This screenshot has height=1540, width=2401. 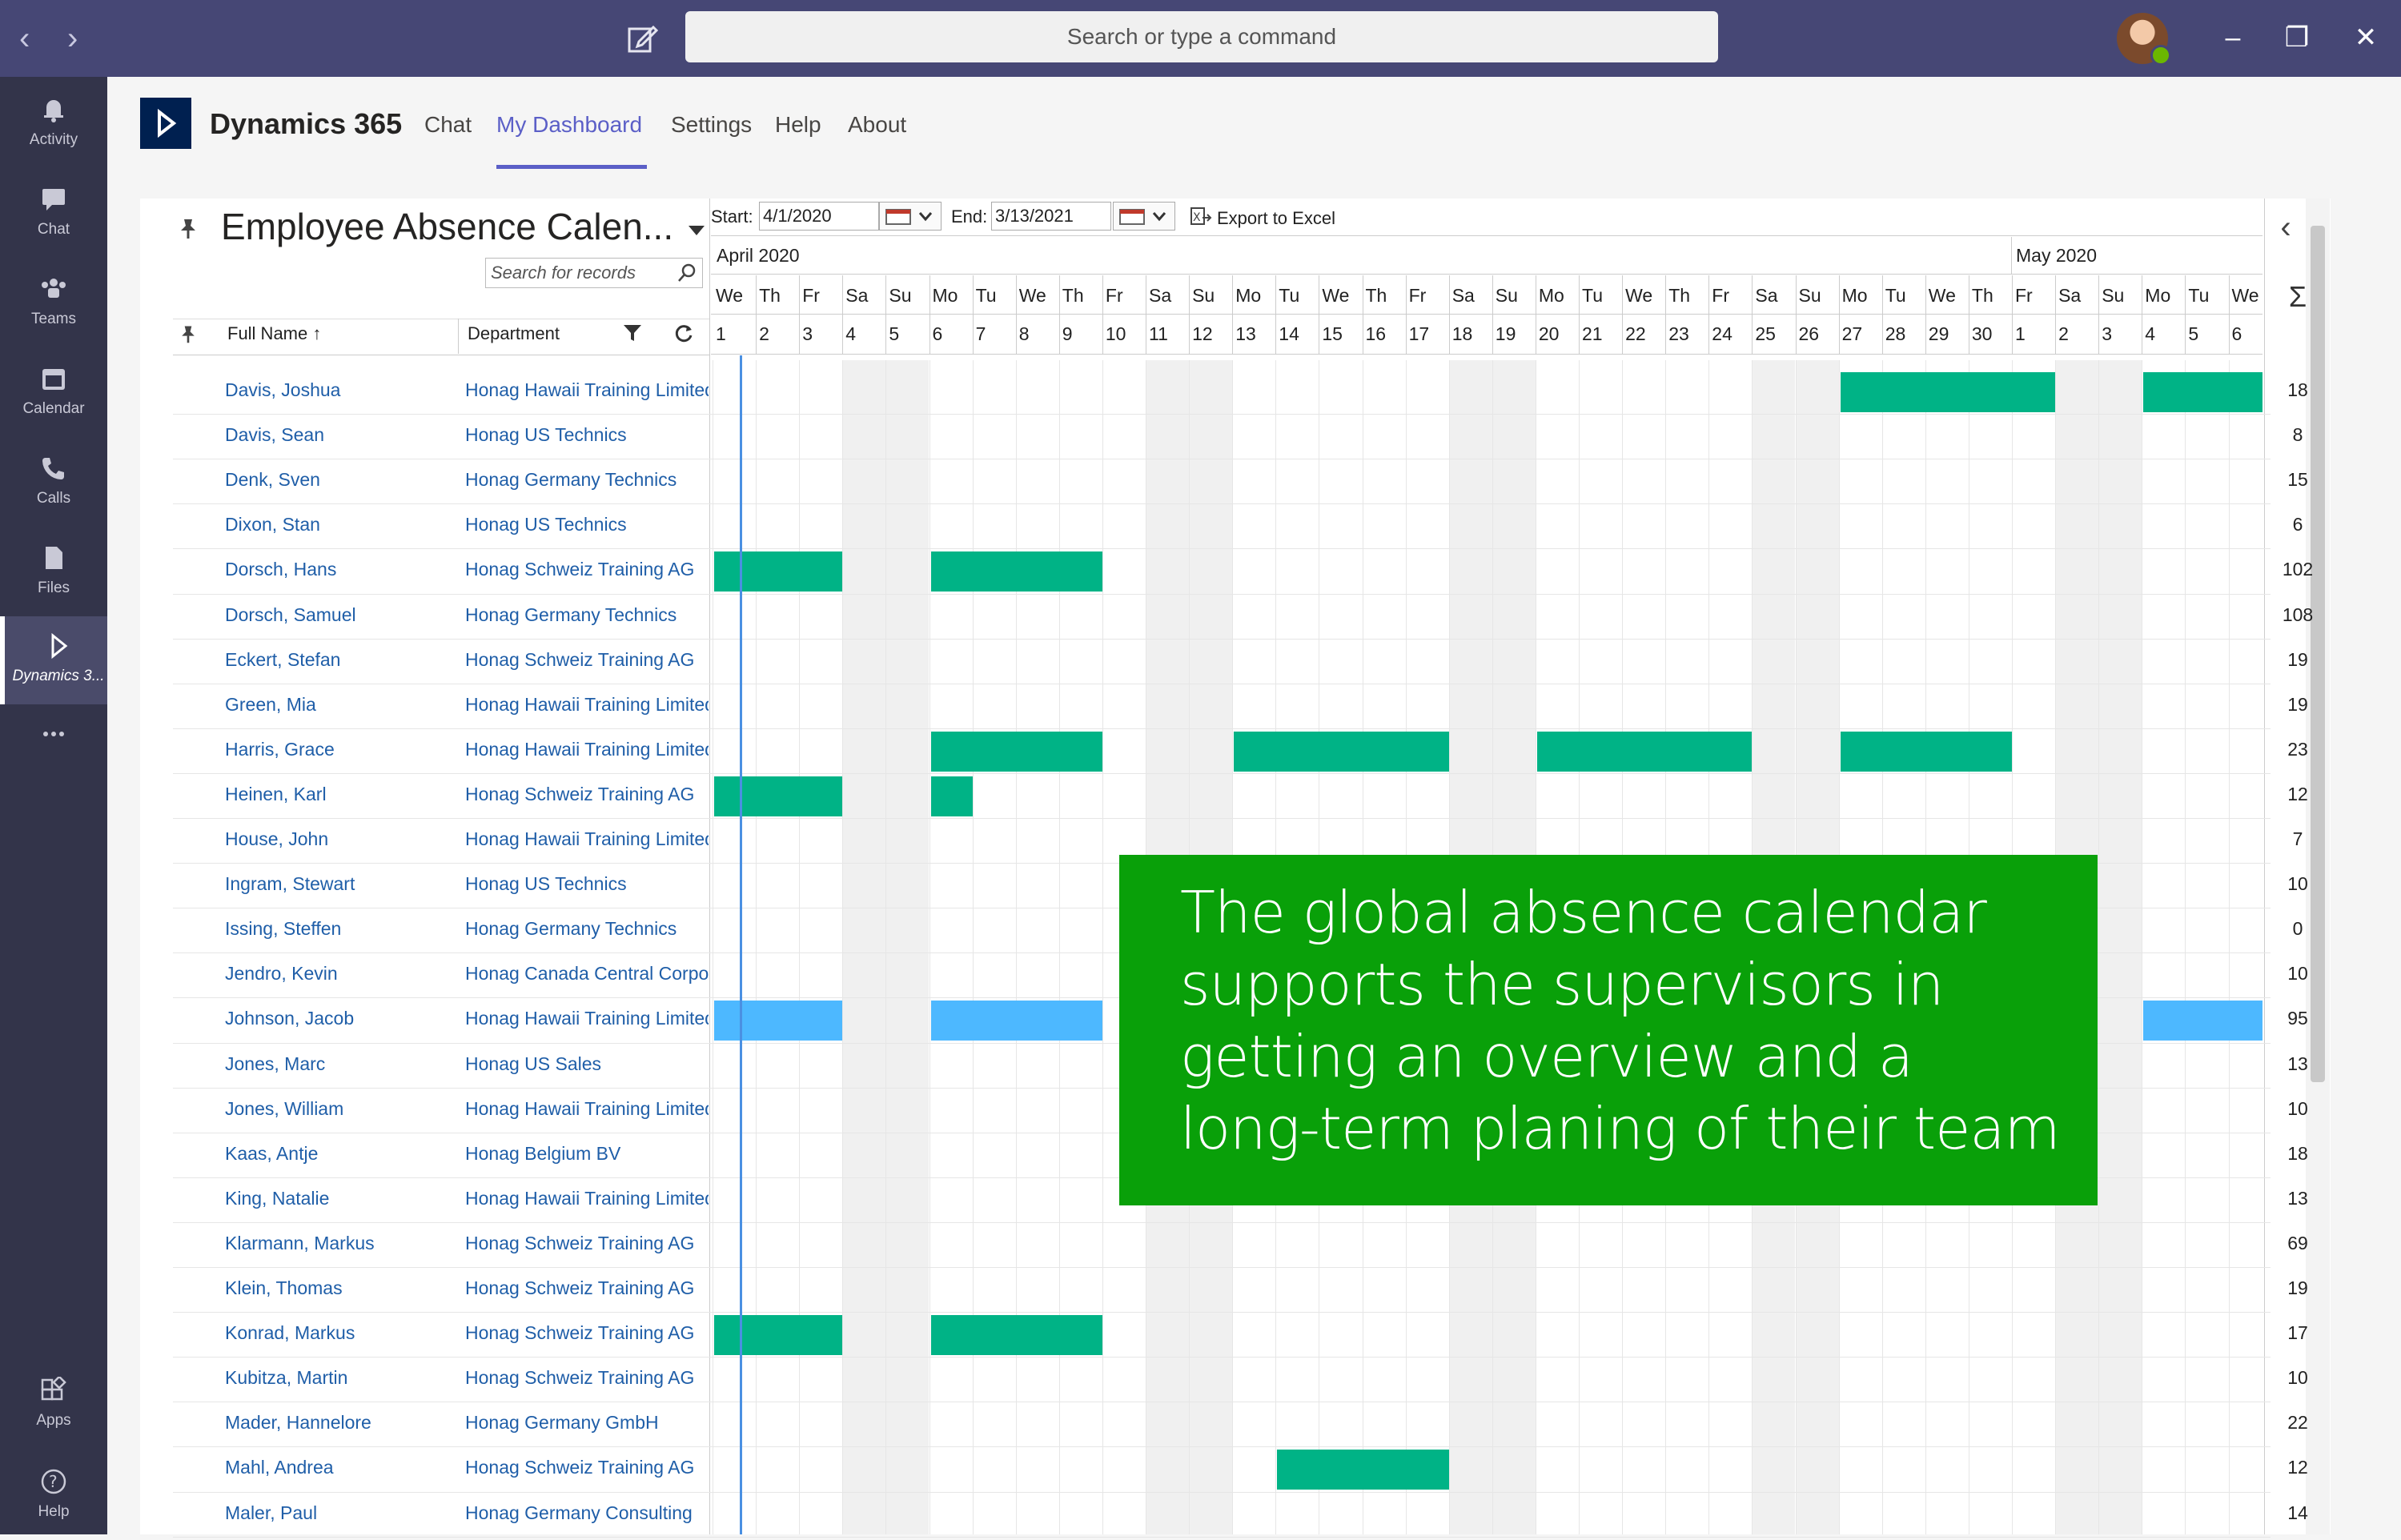 I want to click on employee-name-link: Jones, William, so click(x=284, y=1109).